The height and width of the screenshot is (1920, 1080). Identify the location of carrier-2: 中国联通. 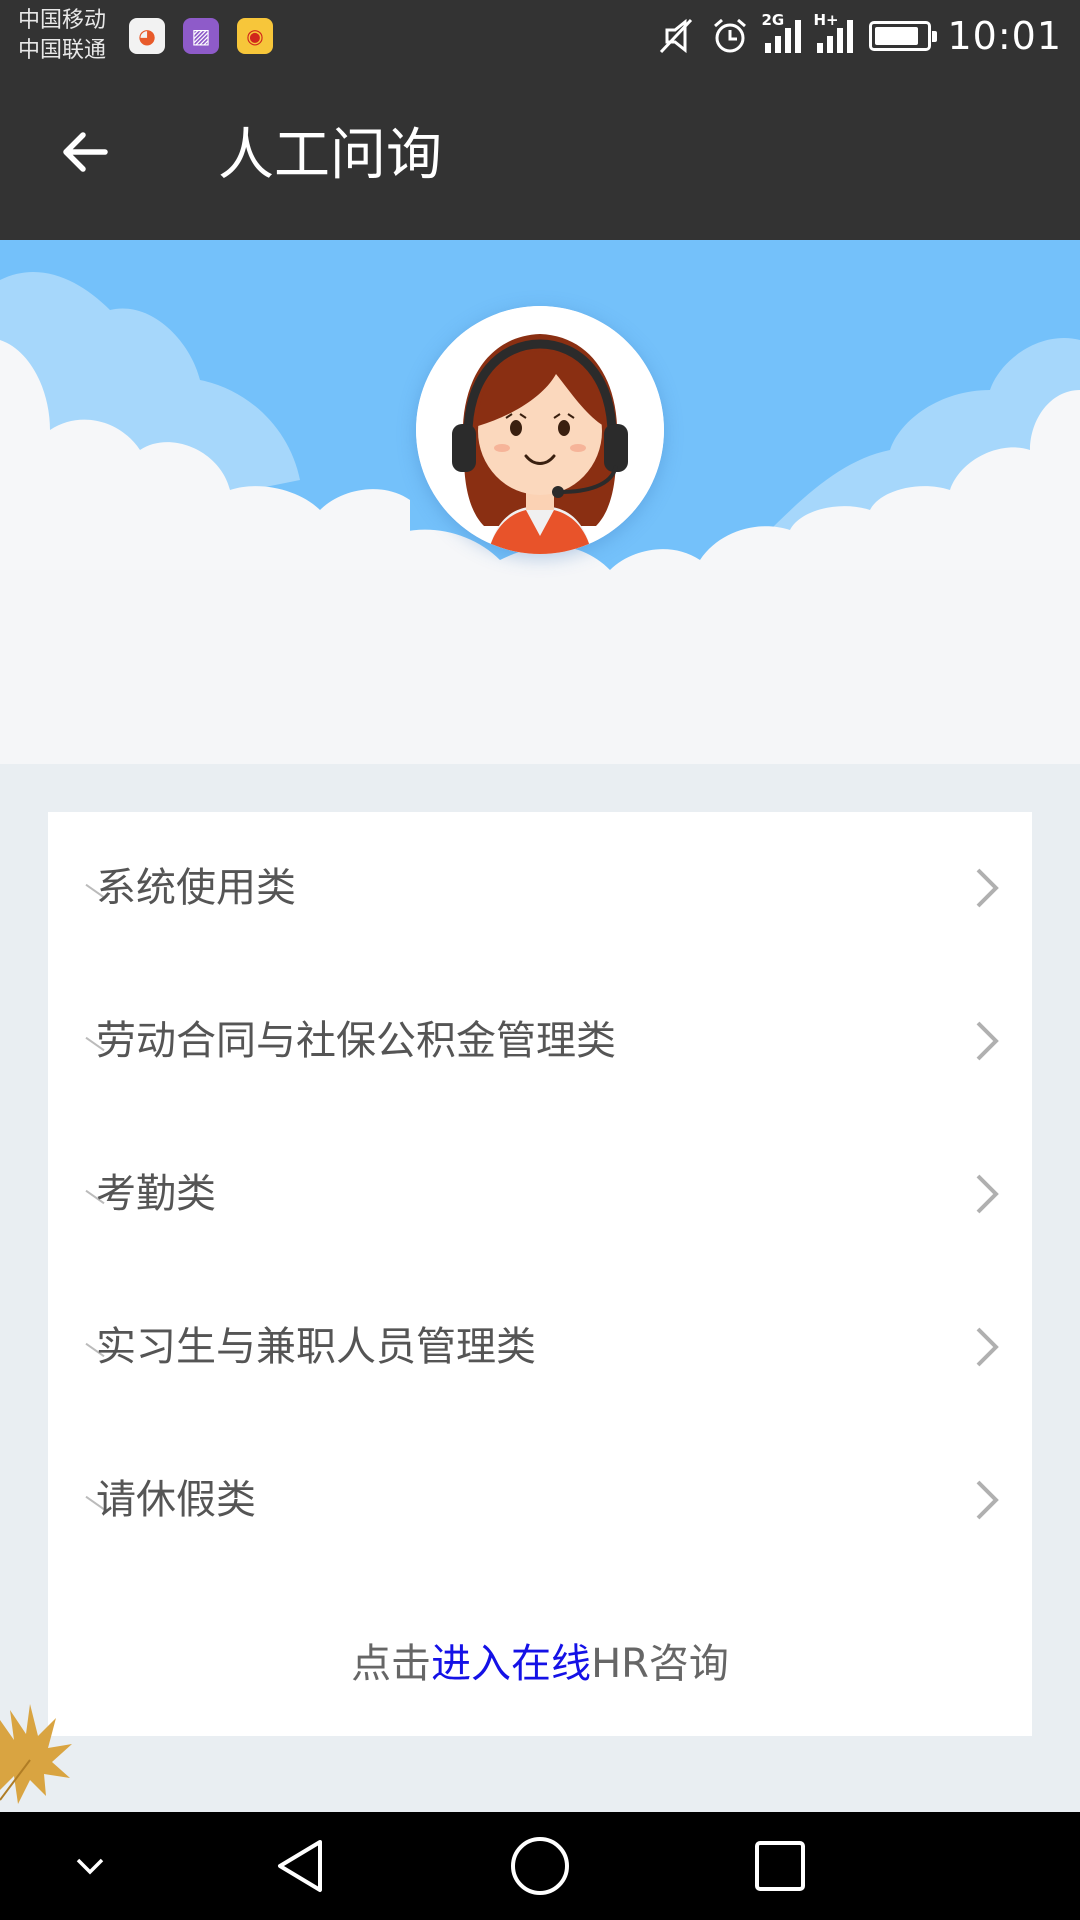
(62, 50).